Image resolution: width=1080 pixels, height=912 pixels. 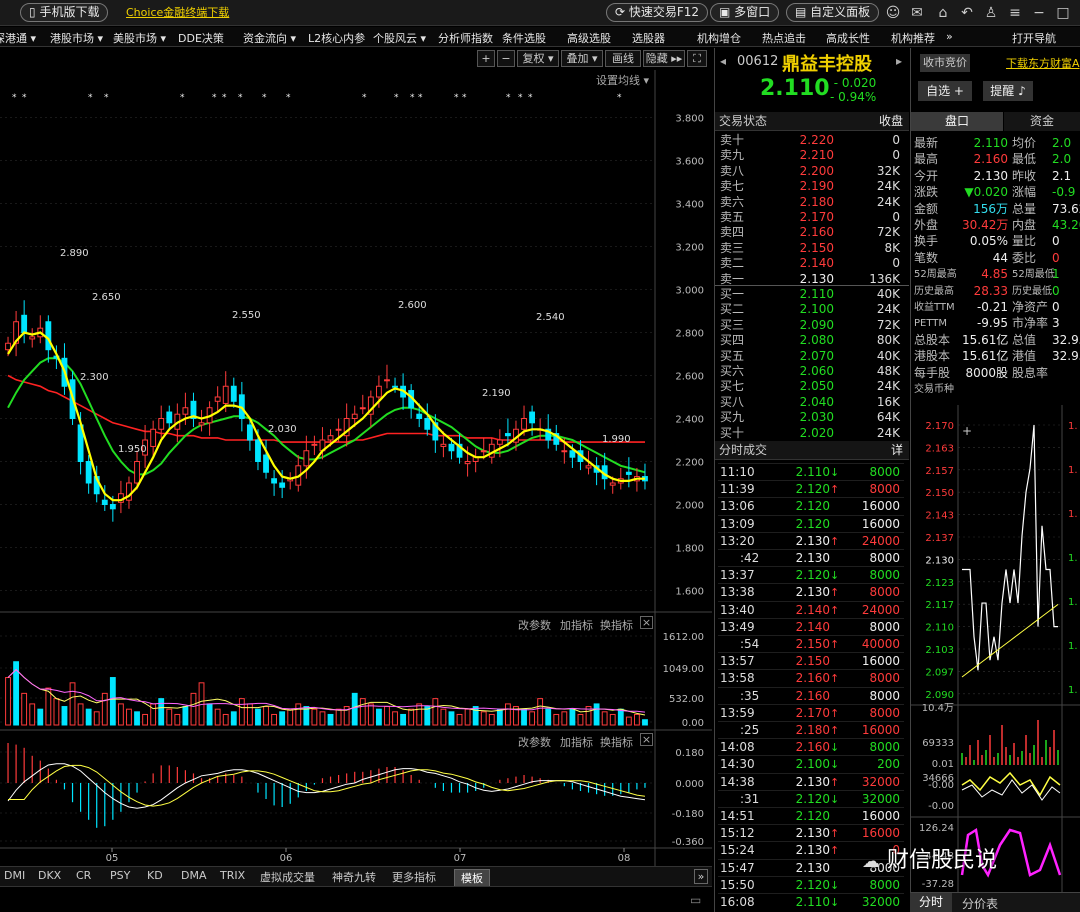 What do you see at coordinates (967, 13) in the screenshot?
I see `back-icon: ↶` at bounding box center [967, 13].